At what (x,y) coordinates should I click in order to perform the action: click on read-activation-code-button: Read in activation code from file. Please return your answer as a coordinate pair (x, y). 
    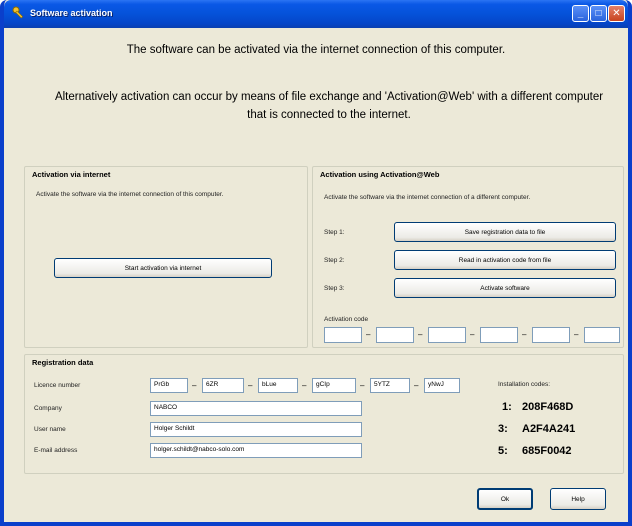
    Looking at the image, I should click on (505, 260).